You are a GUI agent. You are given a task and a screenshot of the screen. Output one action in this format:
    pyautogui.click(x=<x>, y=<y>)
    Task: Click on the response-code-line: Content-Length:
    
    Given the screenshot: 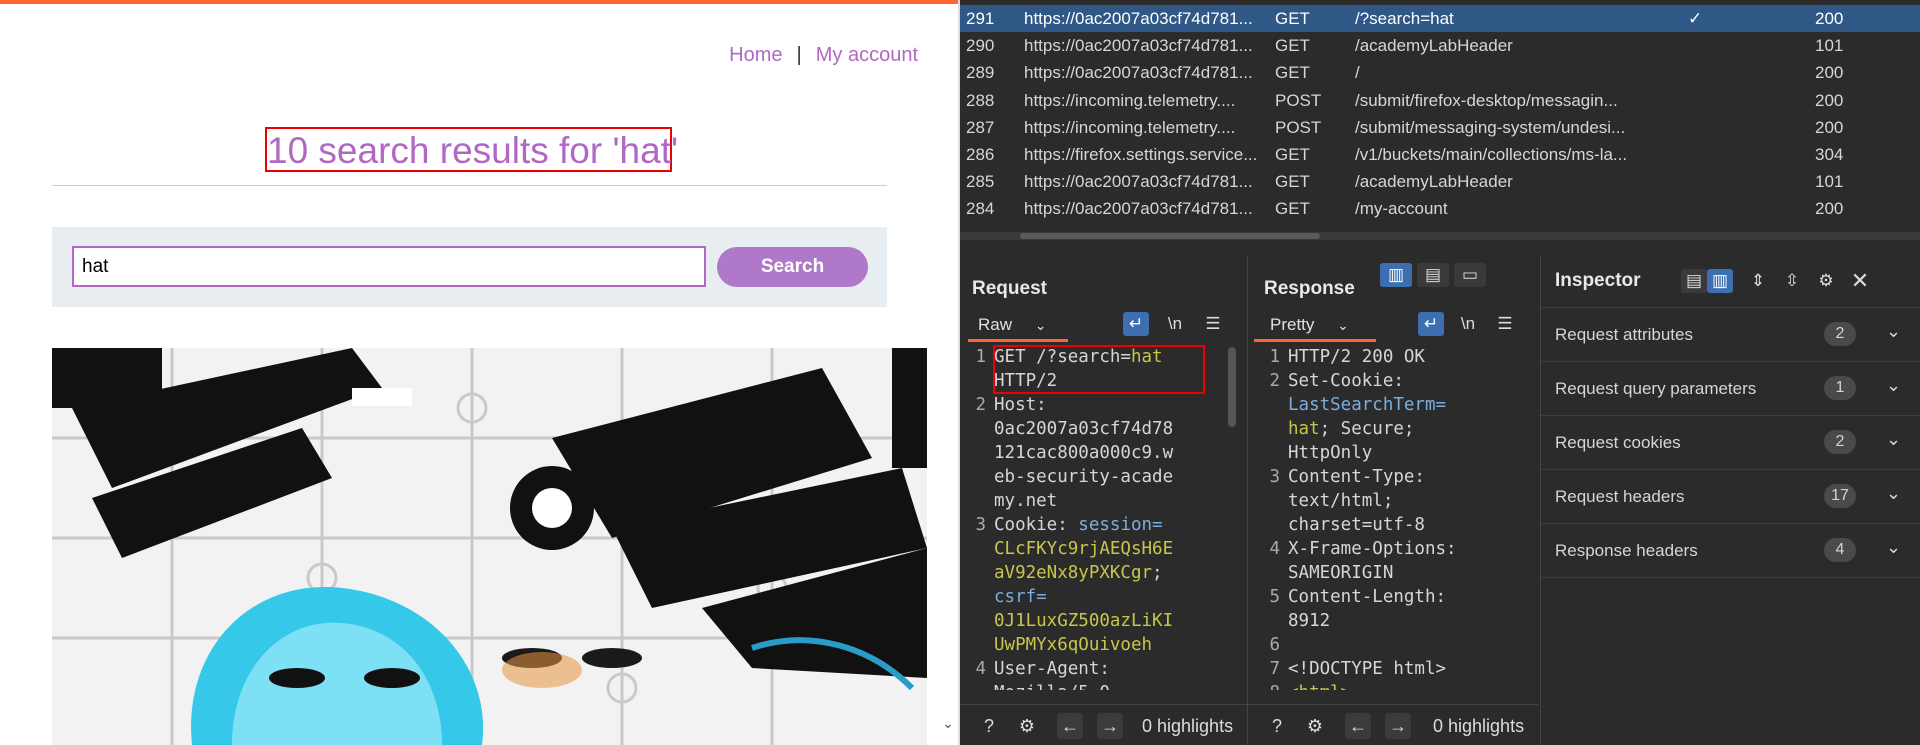 What is the action you would take?
    pyautogui.click(x=1367, y=597)
    